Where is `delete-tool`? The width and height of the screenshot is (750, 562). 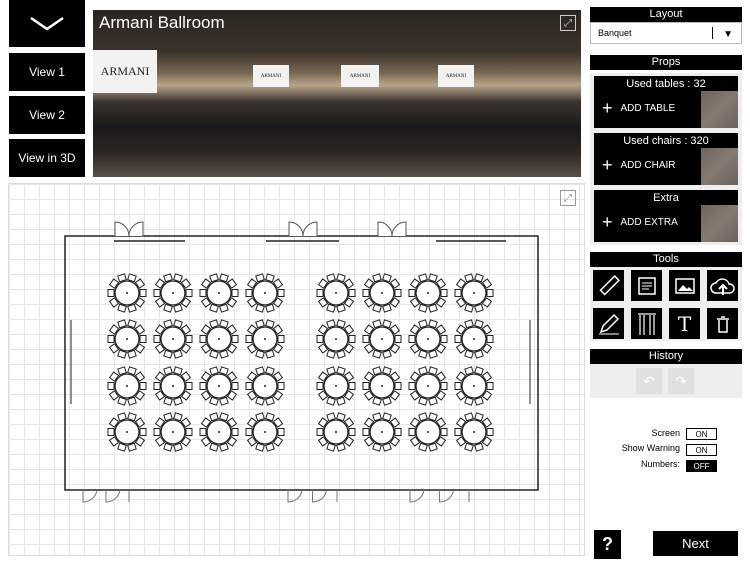 delete-tool is located at coordinates (722, 323).